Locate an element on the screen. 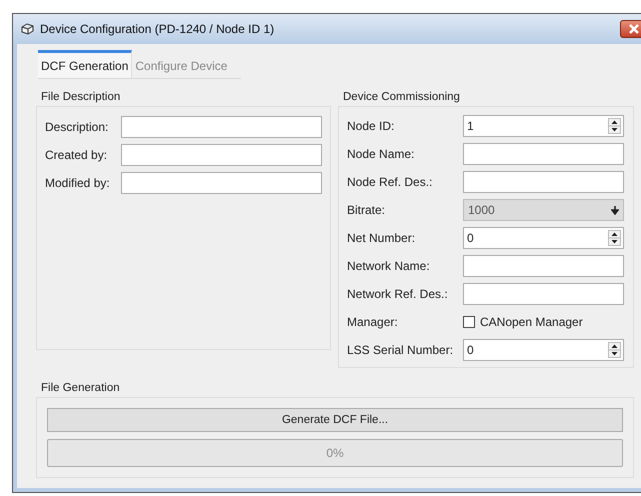  field-label: Description: is located at coordinates (77, 127).